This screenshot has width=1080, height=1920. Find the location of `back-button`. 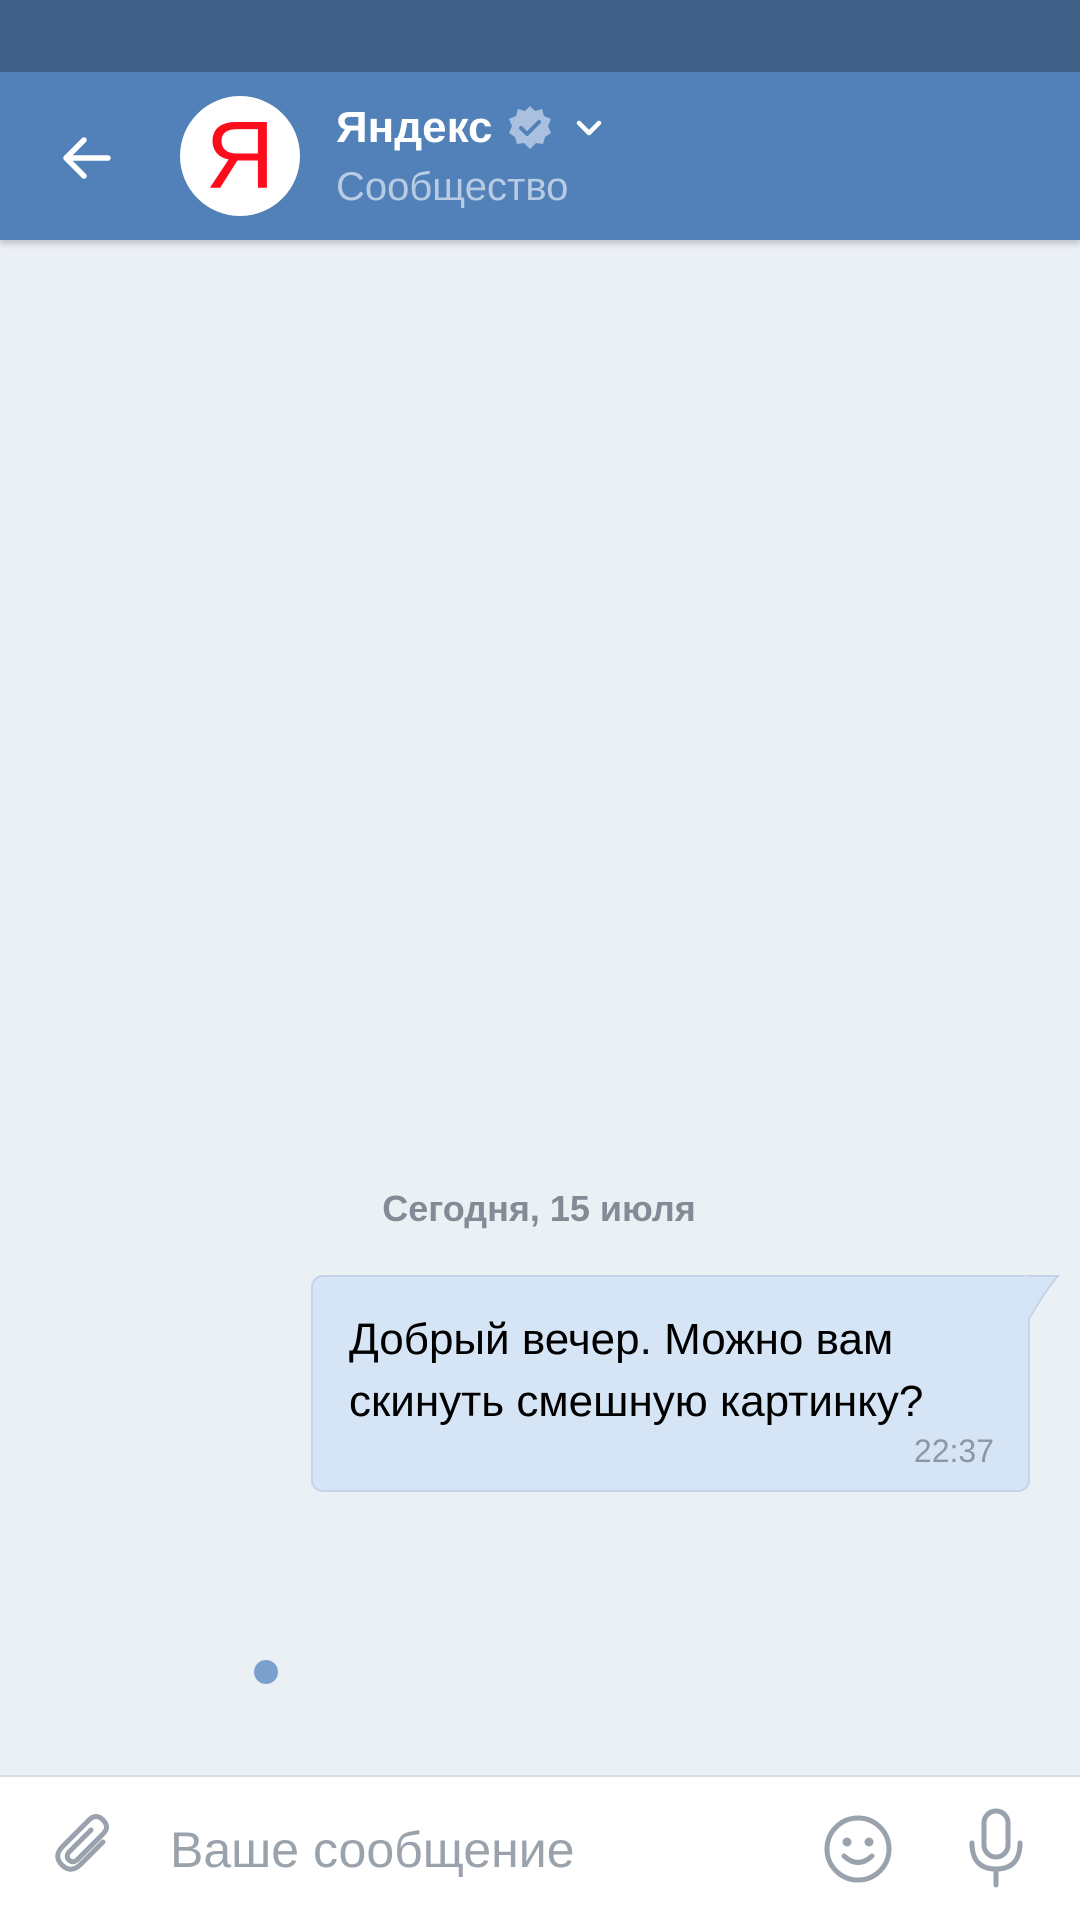

back-button is located at coordinates (86, 158).